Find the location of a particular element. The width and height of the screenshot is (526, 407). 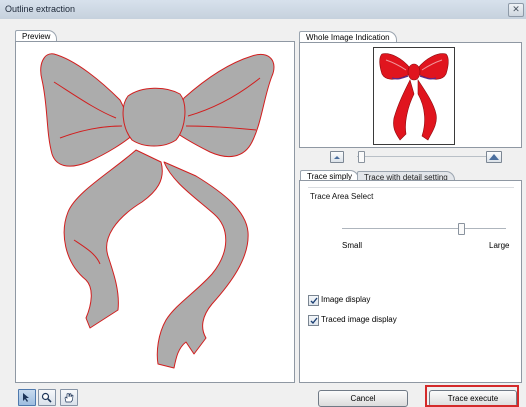

trace-area-group: Trace Area Select Small Large is located at coordinates (411, 218).